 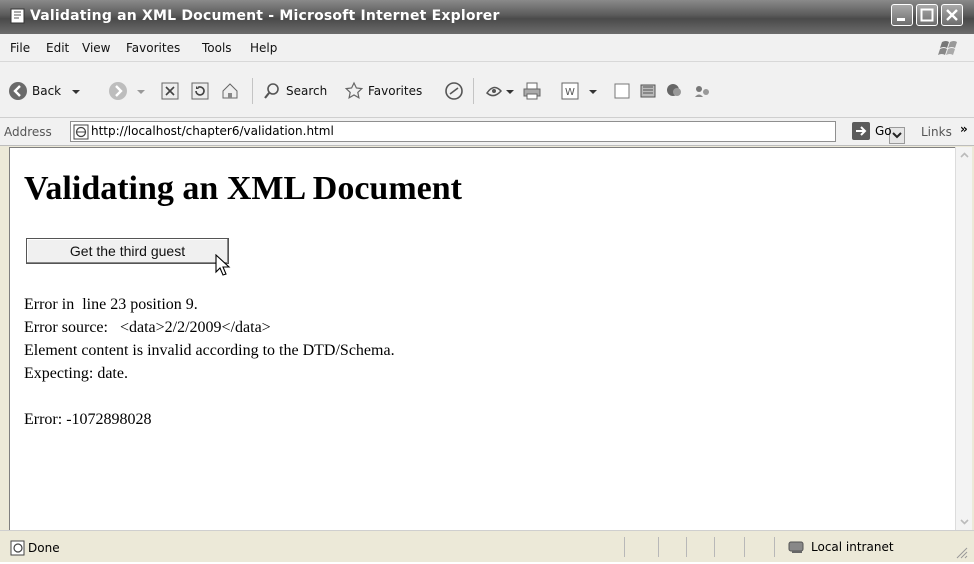 I want to click on forward-dropdown-icon, so click(x=141, y=92).